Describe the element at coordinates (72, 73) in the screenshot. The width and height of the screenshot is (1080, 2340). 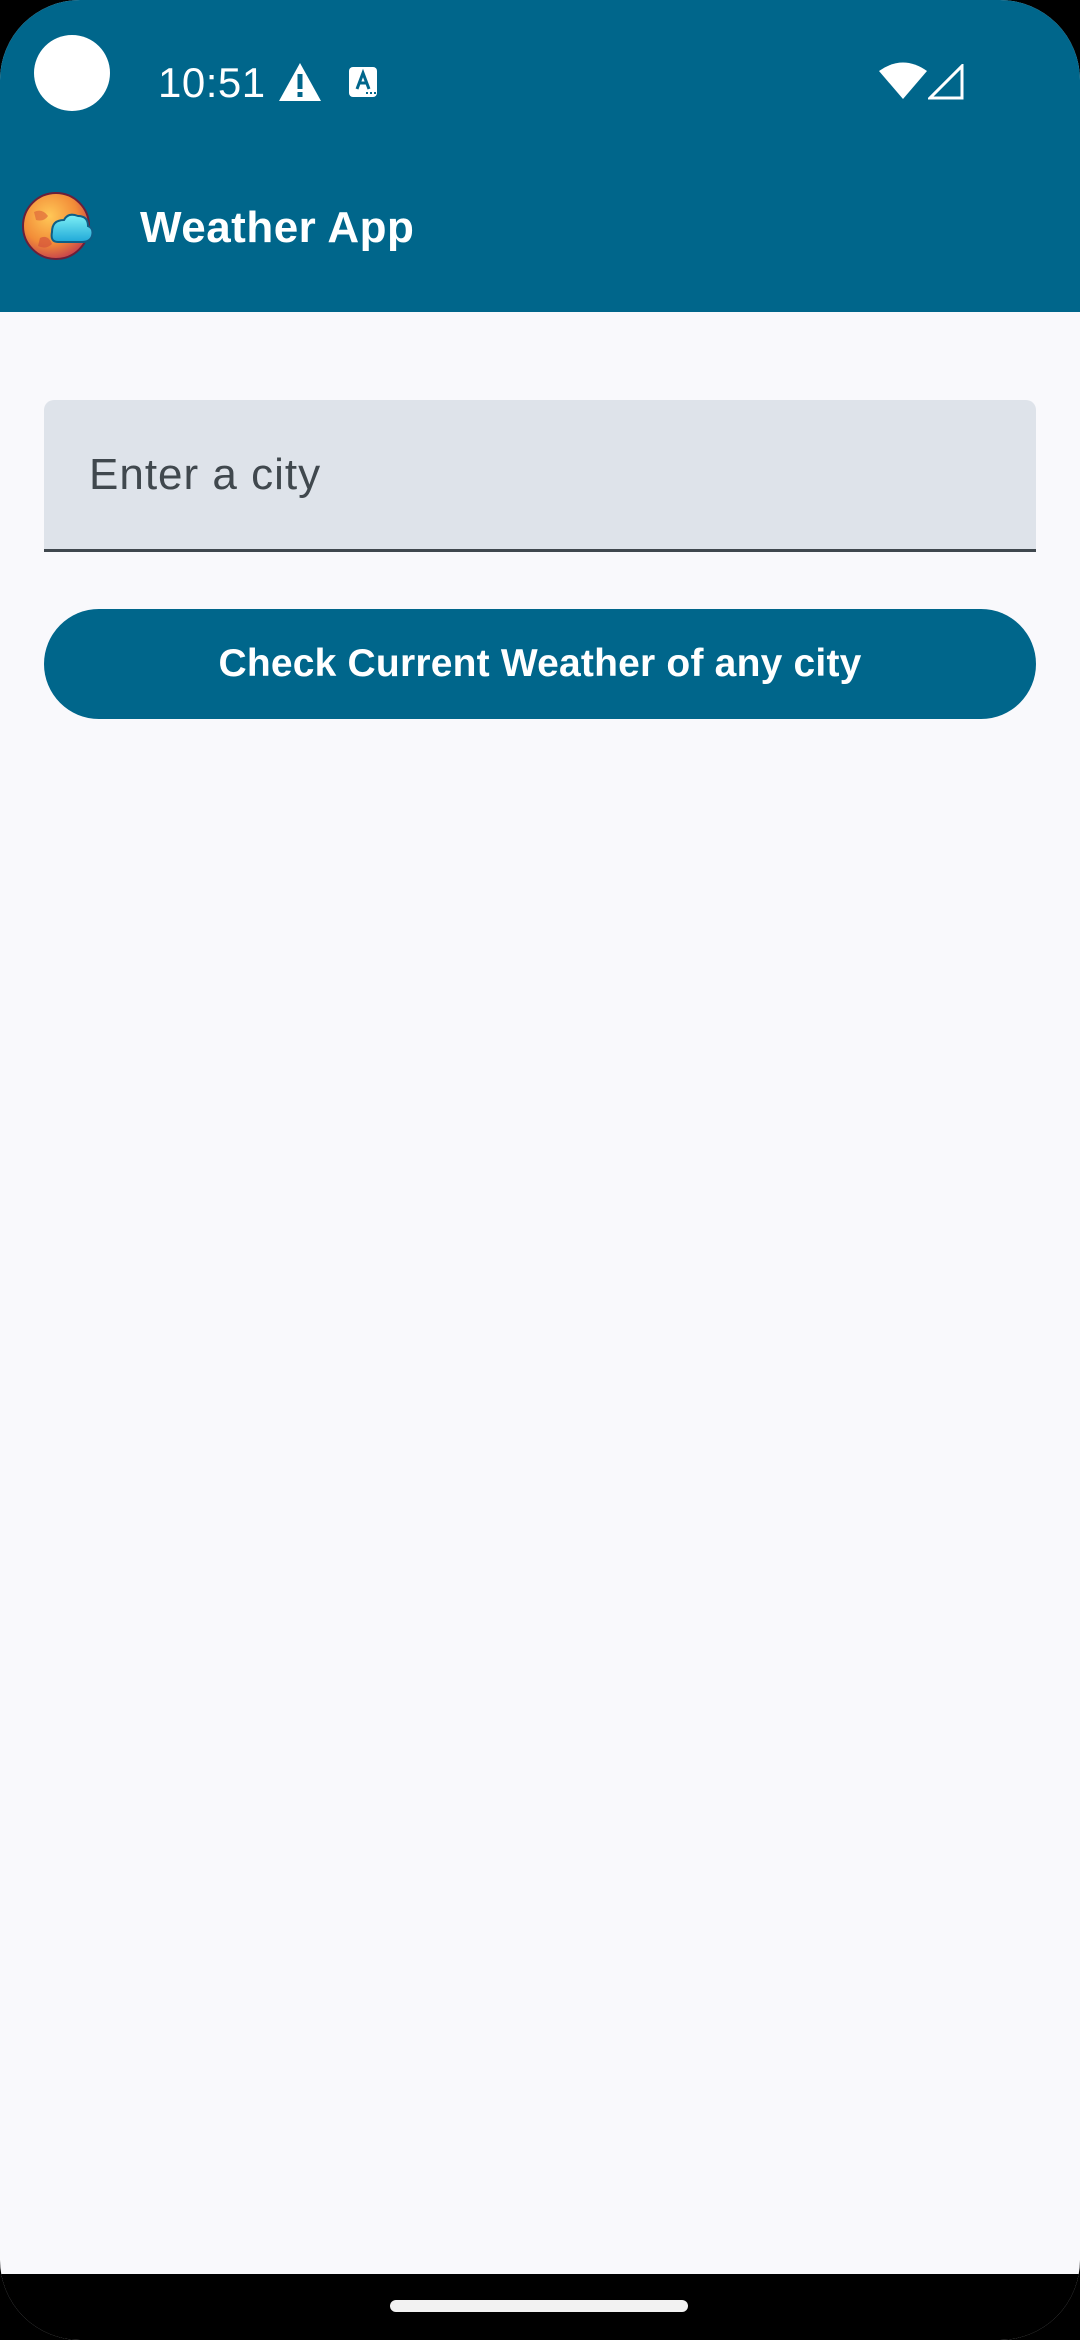
I see `camera-cutout` at that location.